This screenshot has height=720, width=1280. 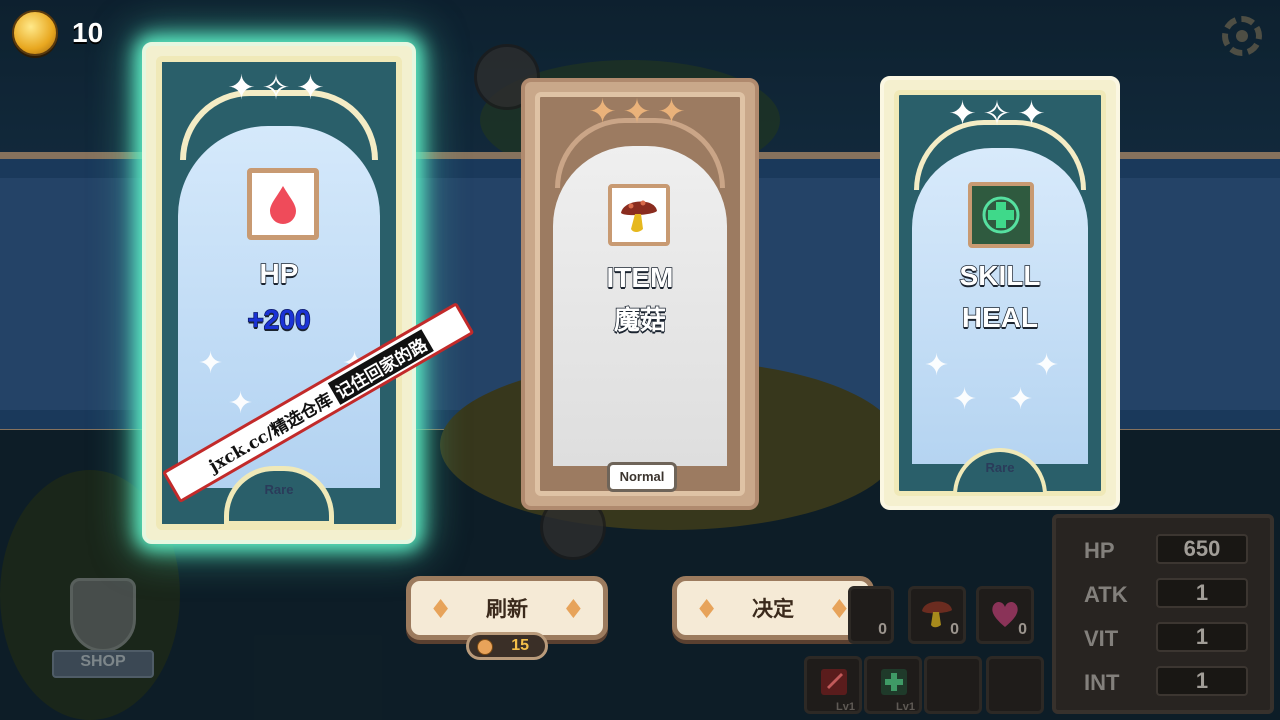 What do you see at coordinates (88, 32) in the screenshot?
I see `coin-count: 10` at bounding box center [88, 32].